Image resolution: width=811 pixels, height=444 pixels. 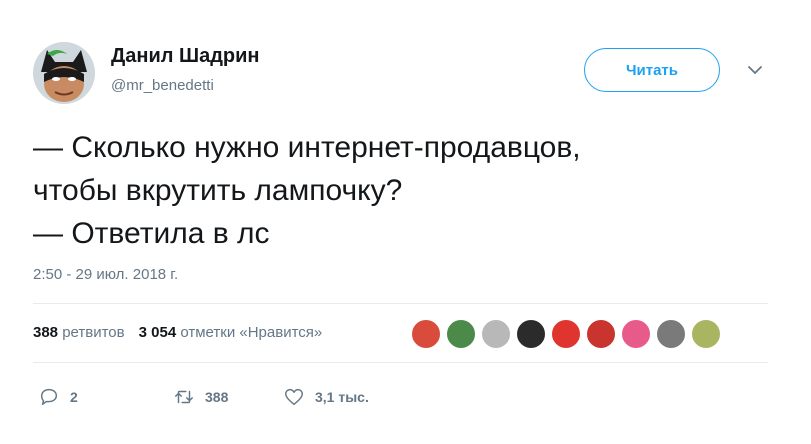 What do you see at coordinates (49, 397) in the screenshot?
I see `reply-icon` at bounding box center [49, 397].